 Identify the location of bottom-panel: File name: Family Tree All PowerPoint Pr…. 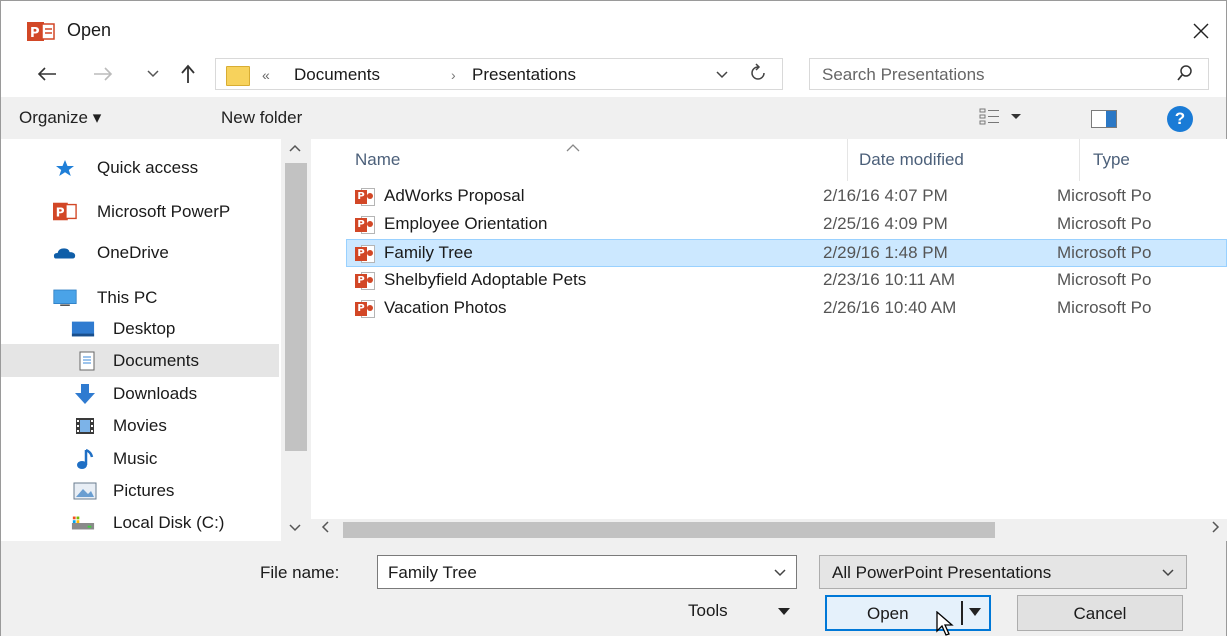
(613, 588).